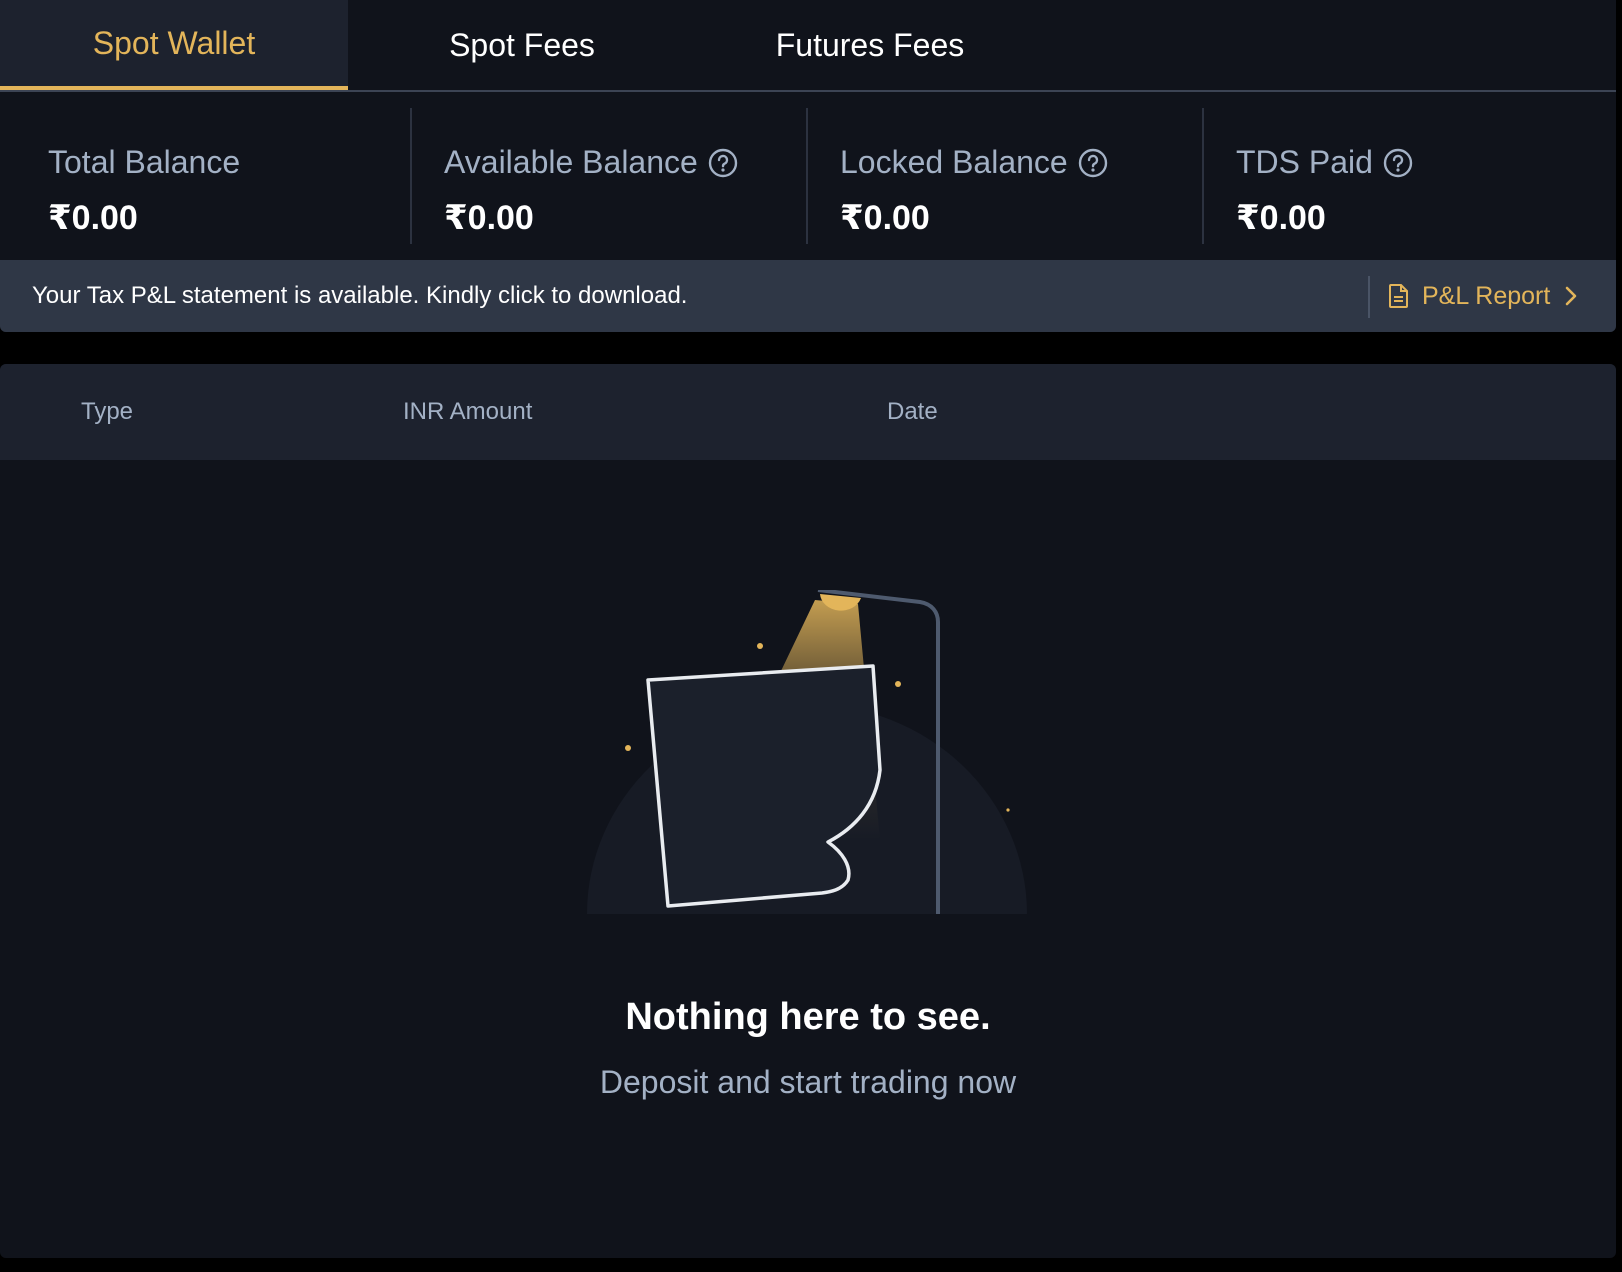 The height and width of the screenshot is (1272, 1622). What do you see at coordinates (1304, 162) in the screenshot?
I see `balance-title-text: TDS Paid` at bounding box center [1304, 162].